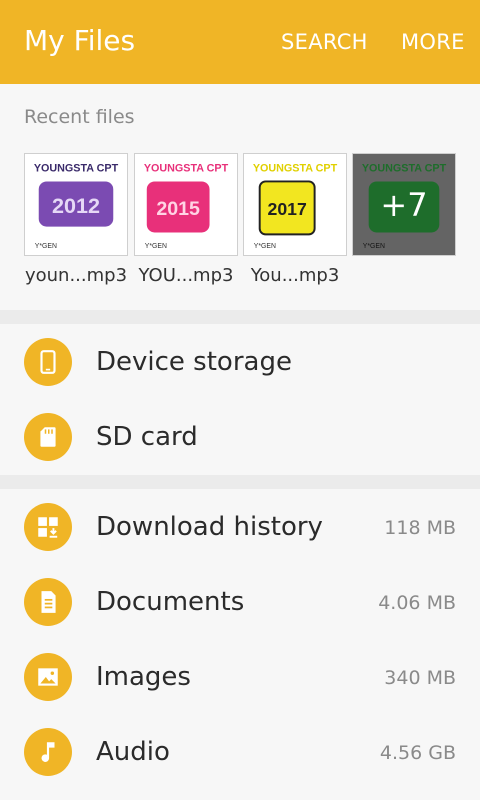 This screenshot has height=800, width=480. I want to click on recent-file-label: You...mp3, so click(295, 275).